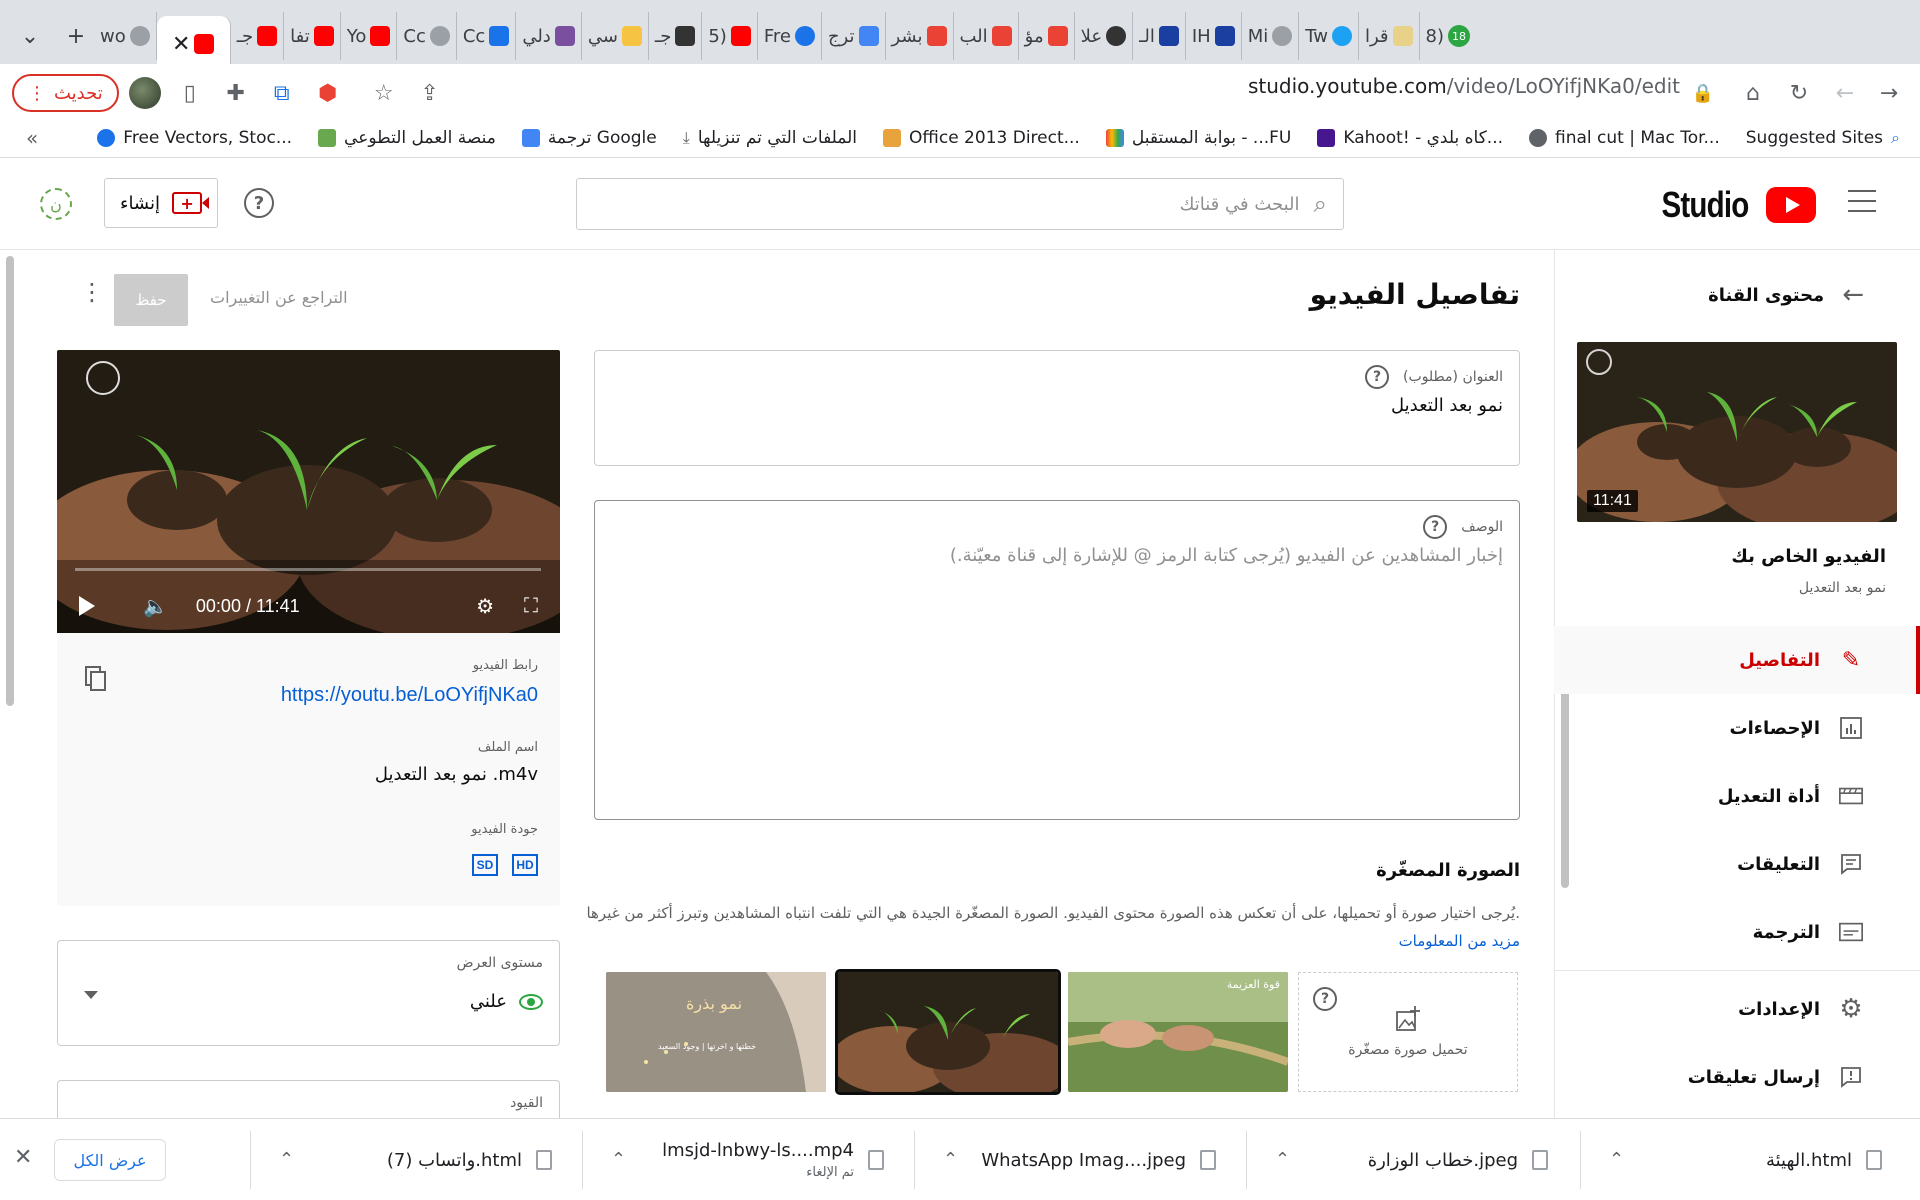 The width and height of the screenshot is (1920, 1200). Describe the element at coordinates (1740, 1160) in the screenshot. I see `download-item: ⌃ الهيئة.html` at that location.